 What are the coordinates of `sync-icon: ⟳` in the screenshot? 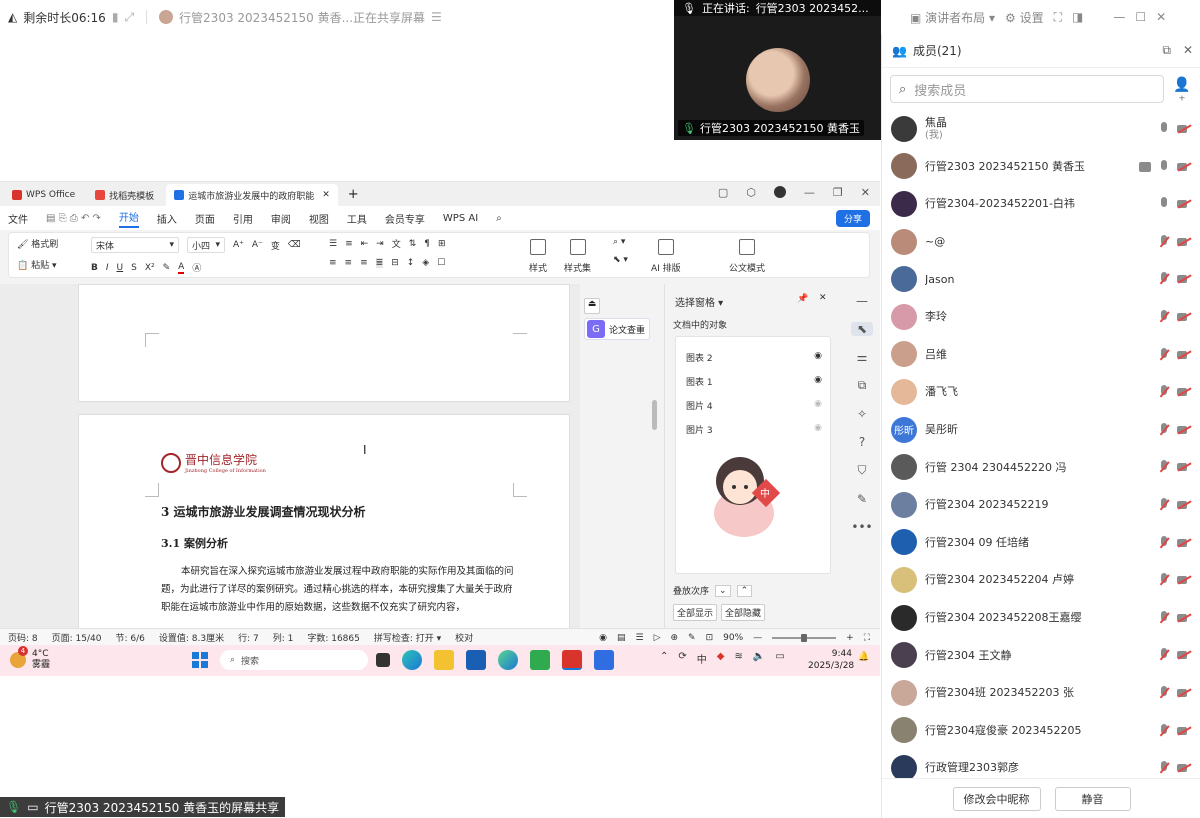 It's located at (682, 658).